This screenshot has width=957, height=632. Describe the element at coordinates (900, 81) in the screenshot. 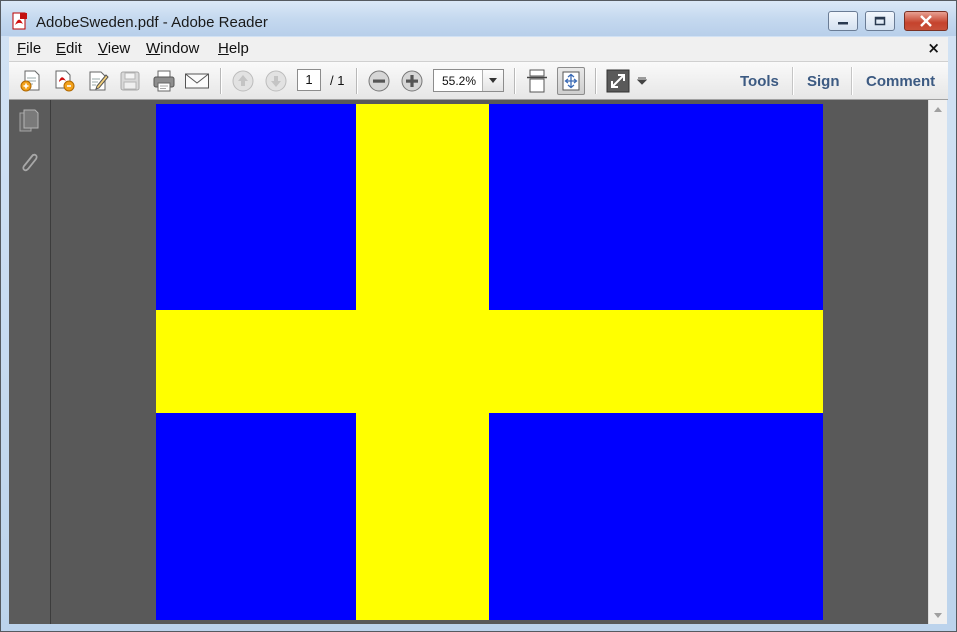

I see `comment-pane-button: Comment` at that location.